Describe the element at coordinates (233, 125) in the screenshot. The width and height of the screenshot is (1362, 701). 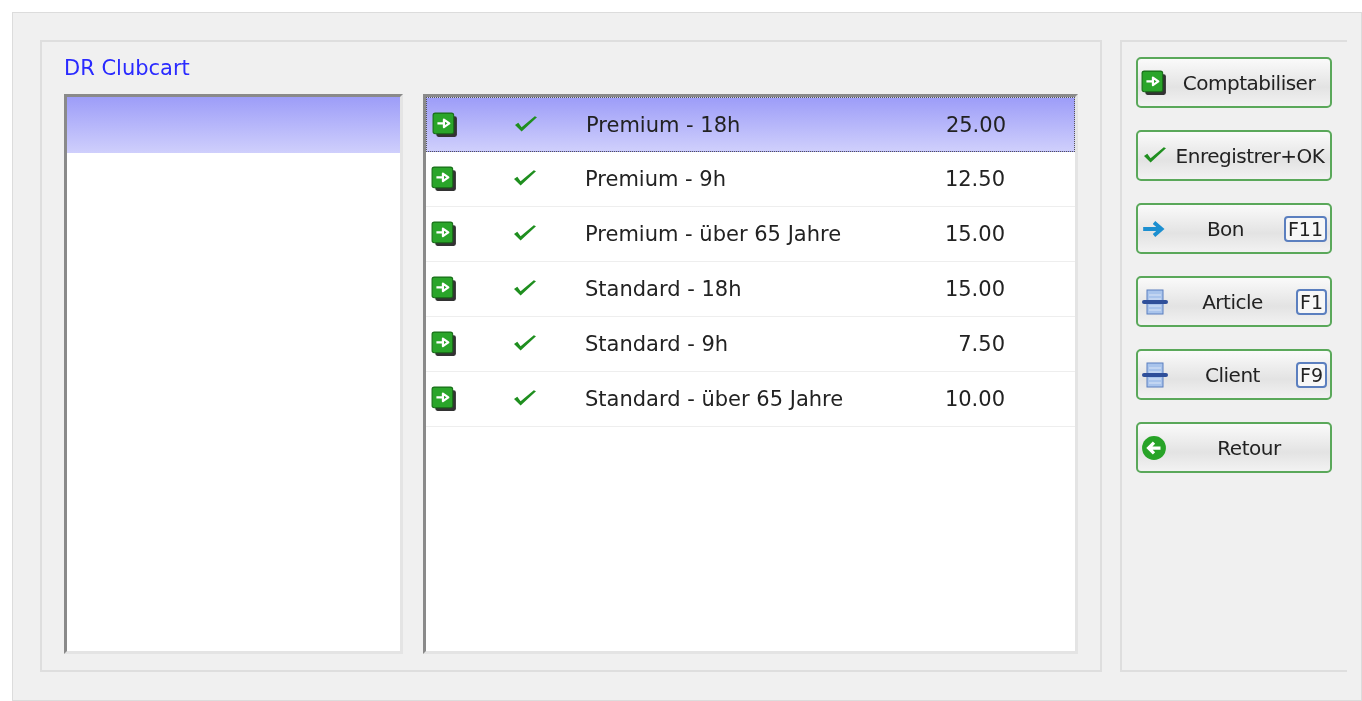
I see `list-item` at that location.